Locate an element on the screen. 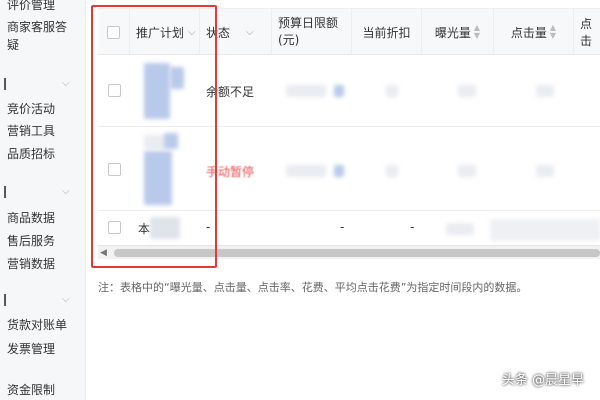  sidebar-item-quality-bid: 品质招标 is located at coordinates (31, 153).